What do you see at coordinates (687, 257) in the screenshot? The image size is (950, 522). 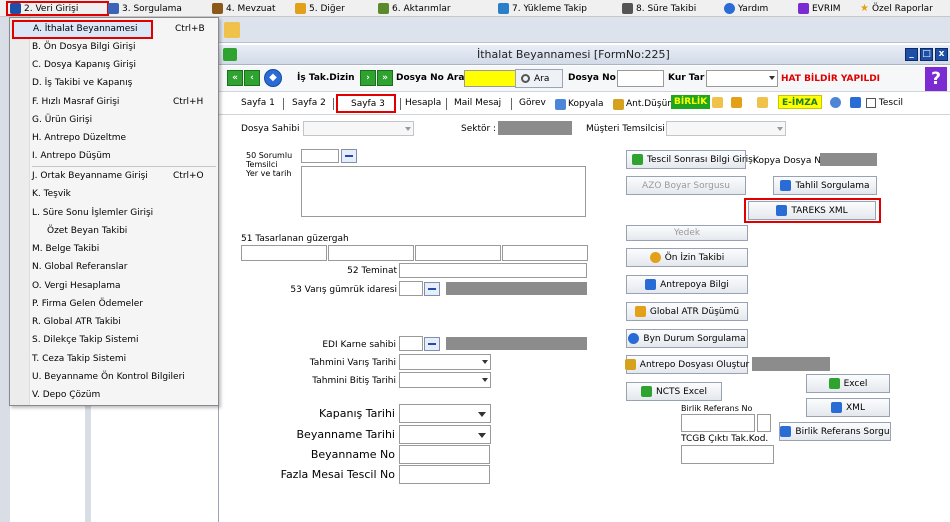 I see `on-izin-takibi-button: Ön İzin Takibi` at bounding box center [687, 257].